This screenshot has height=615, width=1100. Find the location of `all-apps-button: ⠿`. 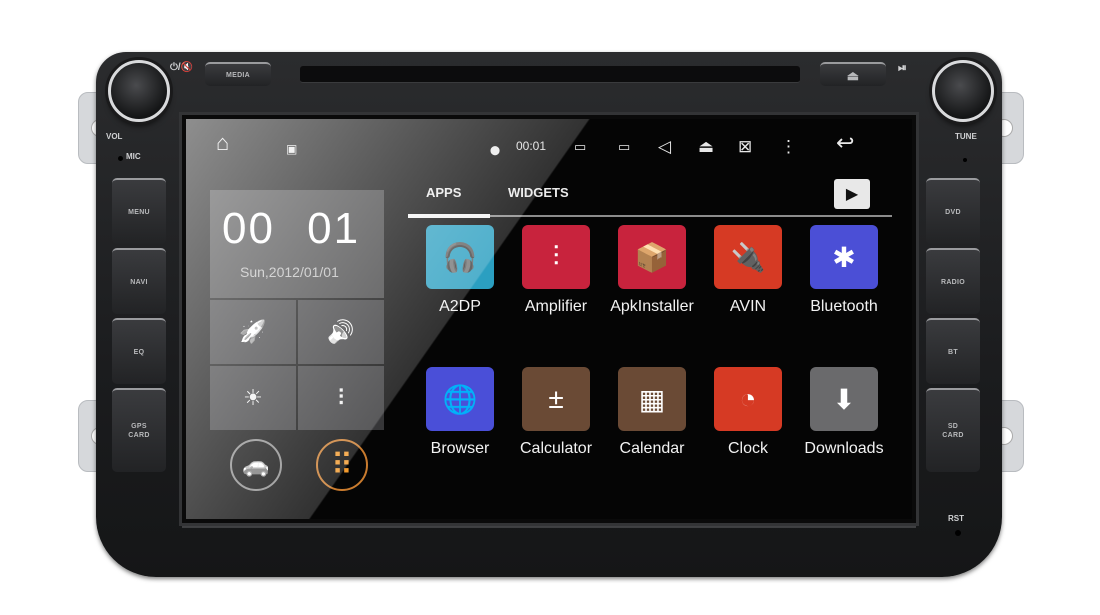

all-apps-button: ⠿ is located at coordinates (342, 465).